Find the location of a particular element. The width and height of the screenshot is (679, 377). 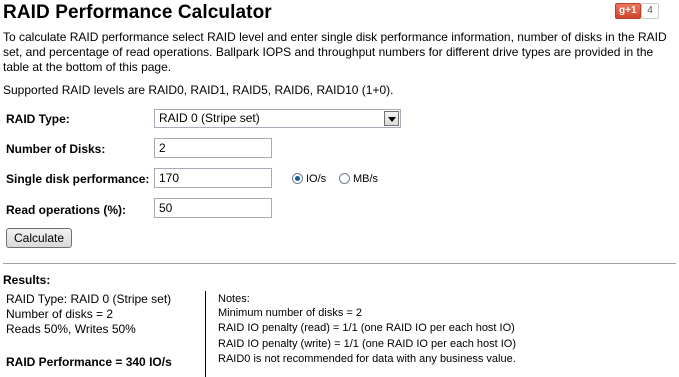

google-plus-count: 4 is located at coordinates (650, 11).